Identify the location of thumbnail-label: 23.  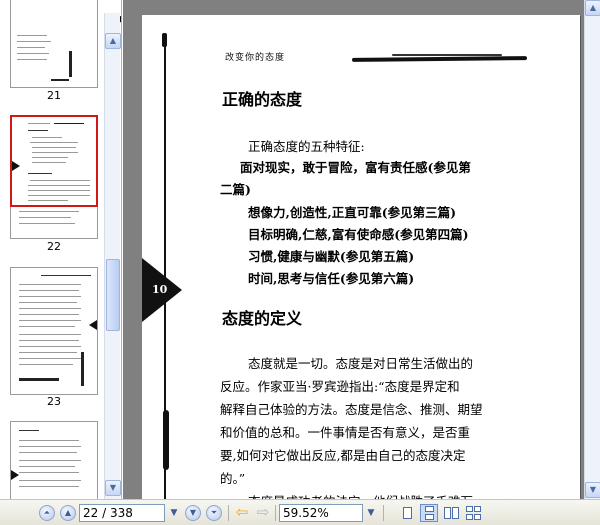
(54, 401).